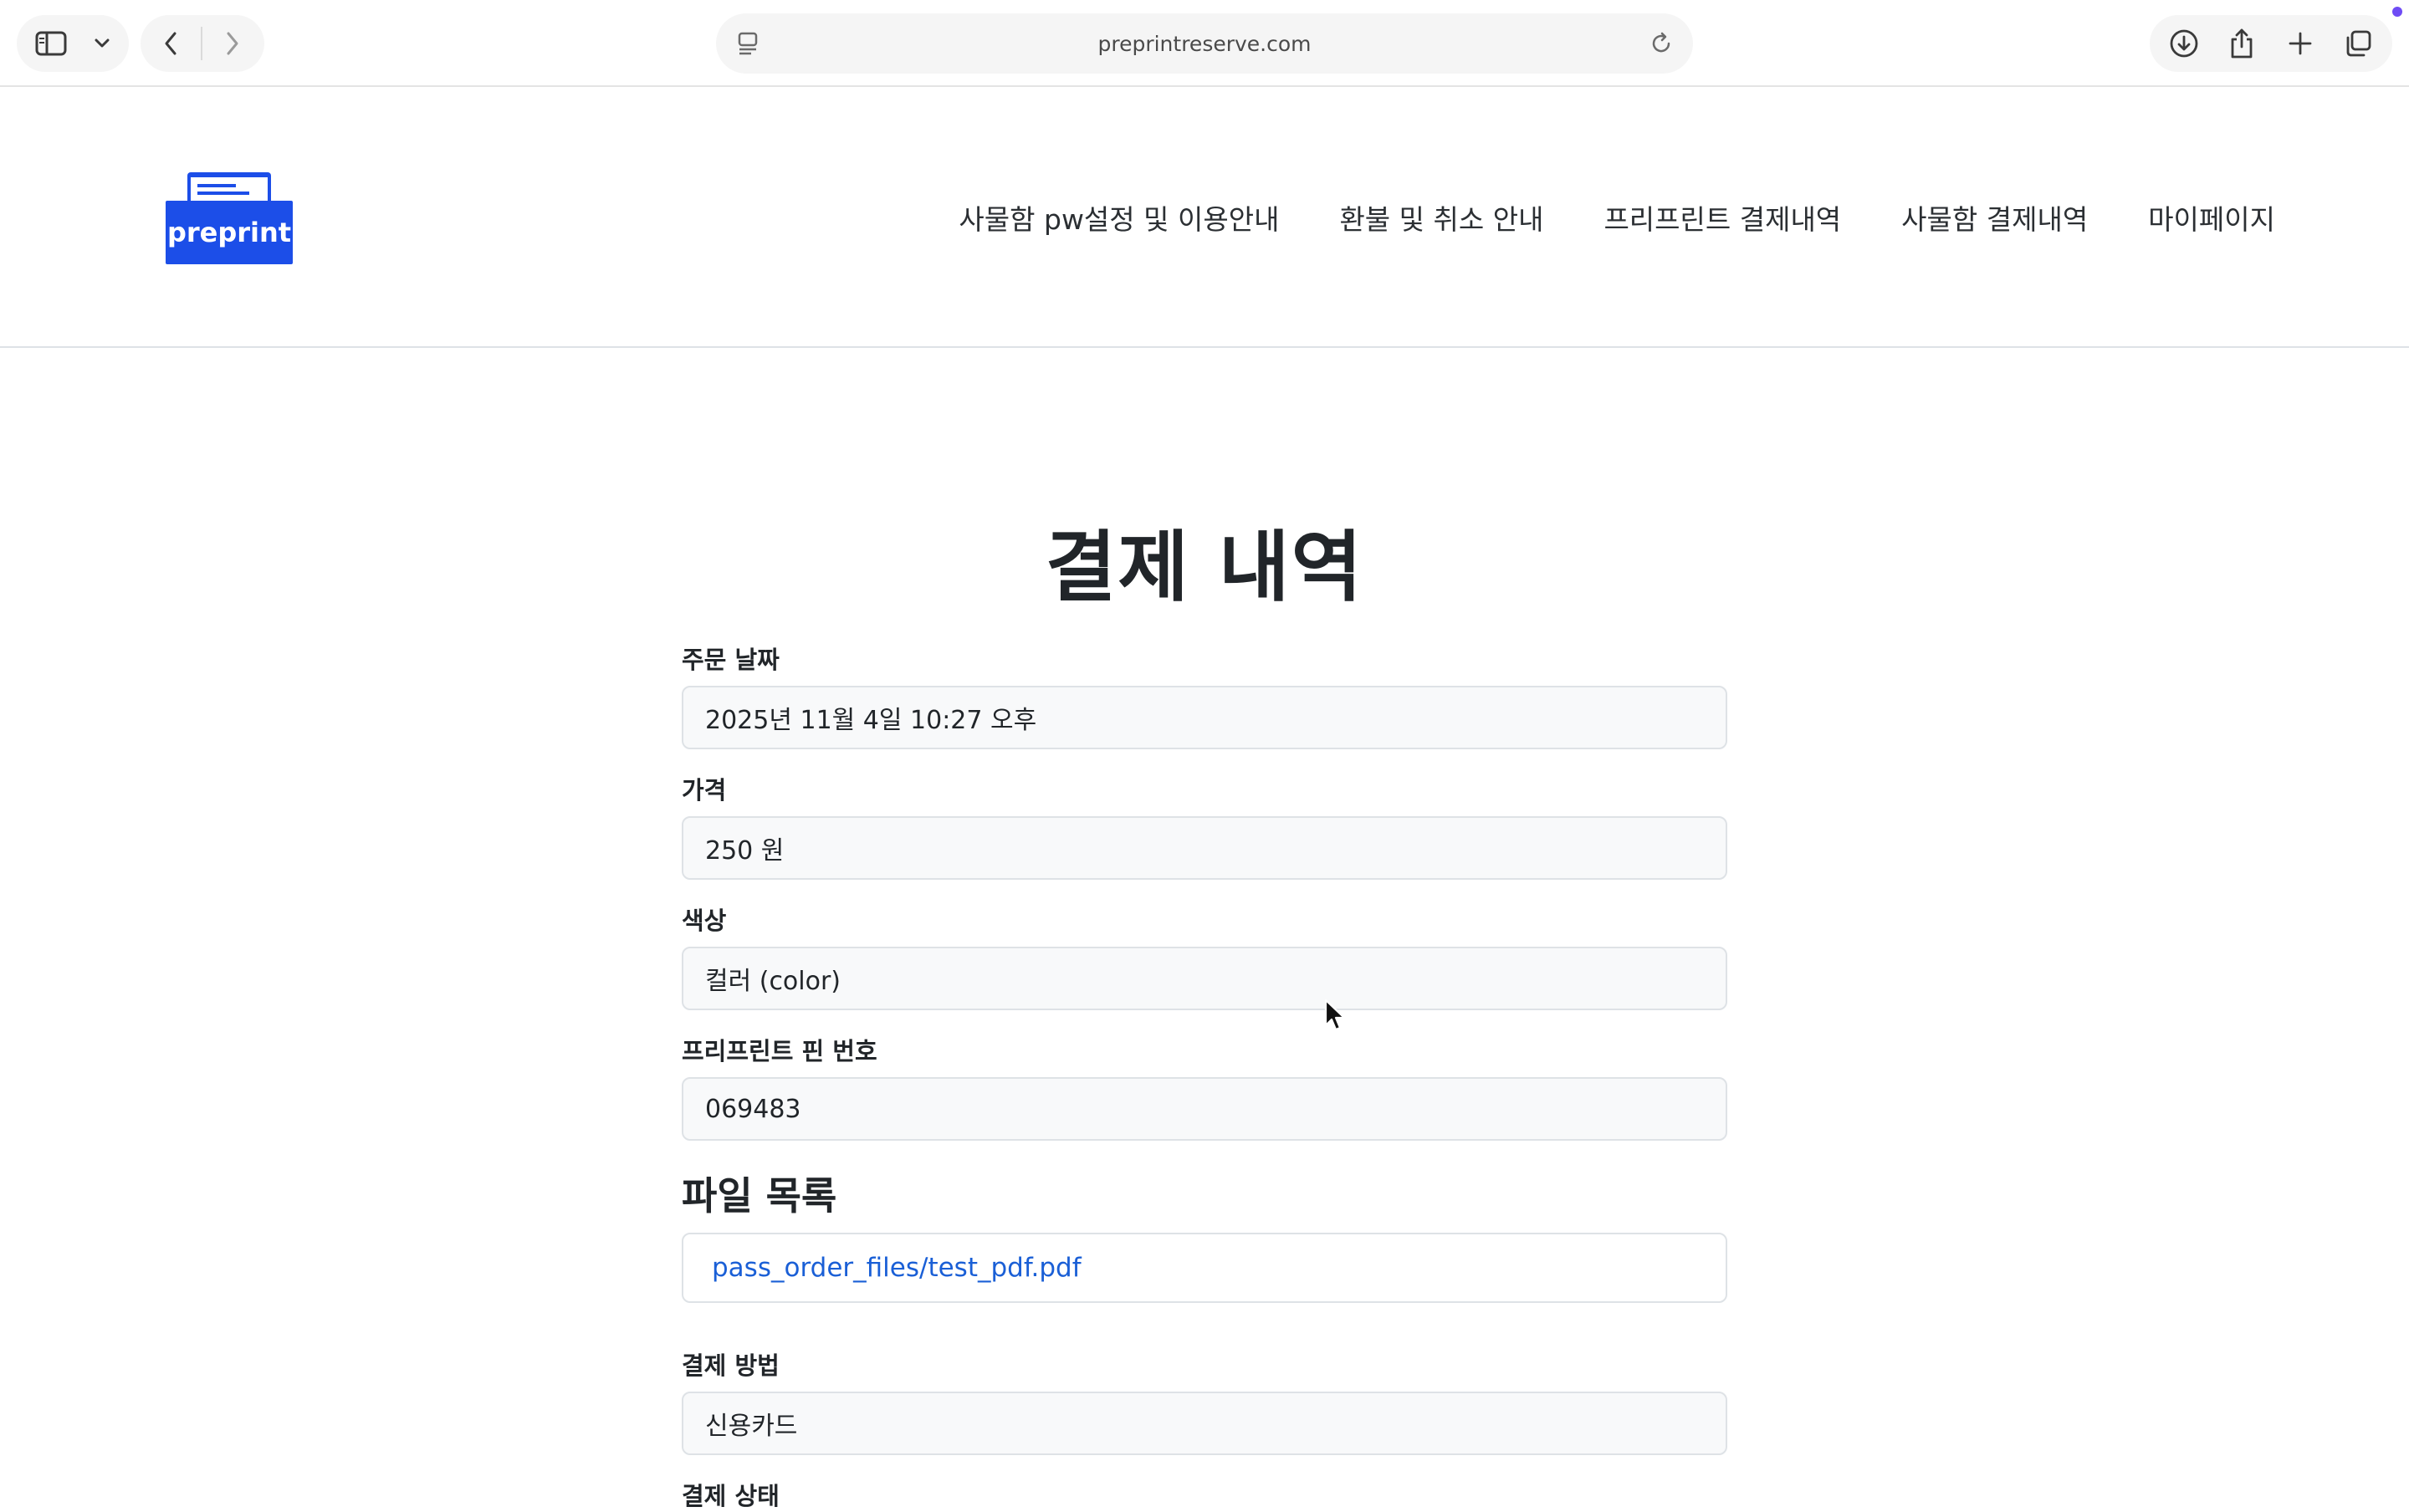  Describe the element at coordinates (1204, 1109) in the screenshot. I see `pin-value: 069483` at that location.